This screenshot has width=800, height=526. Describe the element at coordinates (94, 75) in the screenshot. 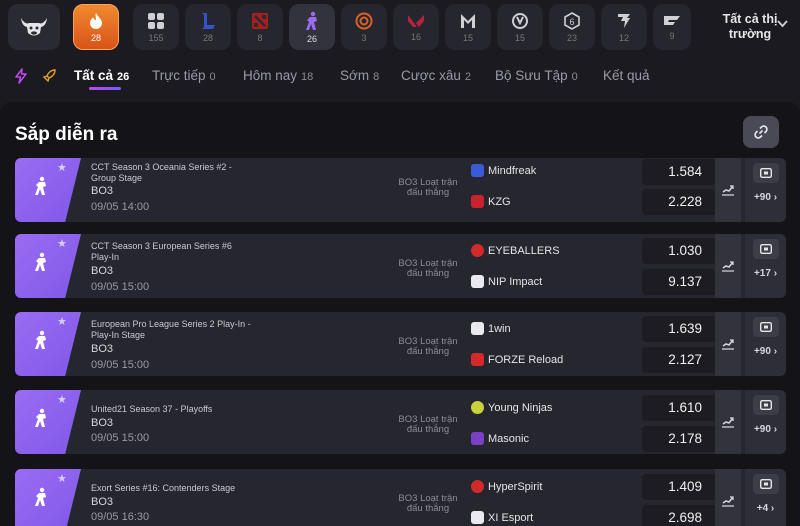

I see `filter-label: Tất cả` at that location.